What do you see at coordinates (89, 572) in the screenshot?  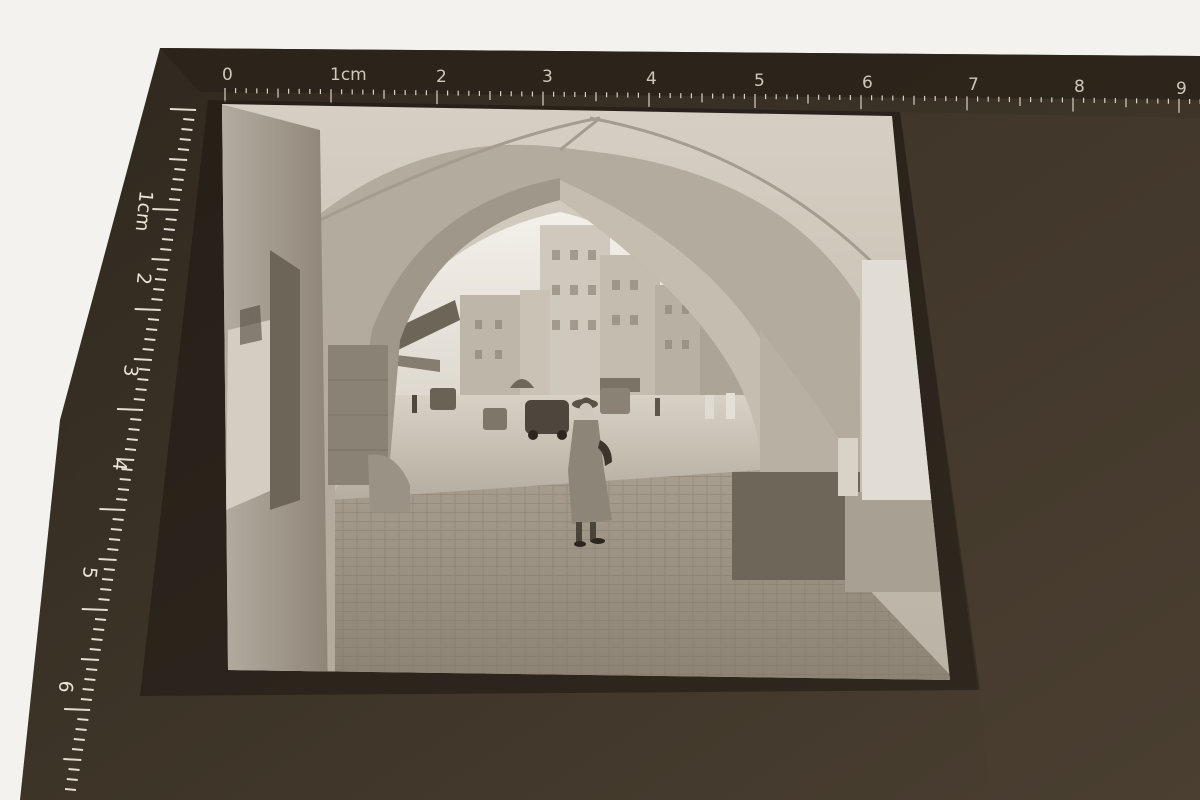 I see `left-ruler-number: 5` at bounding box center [89, 572].